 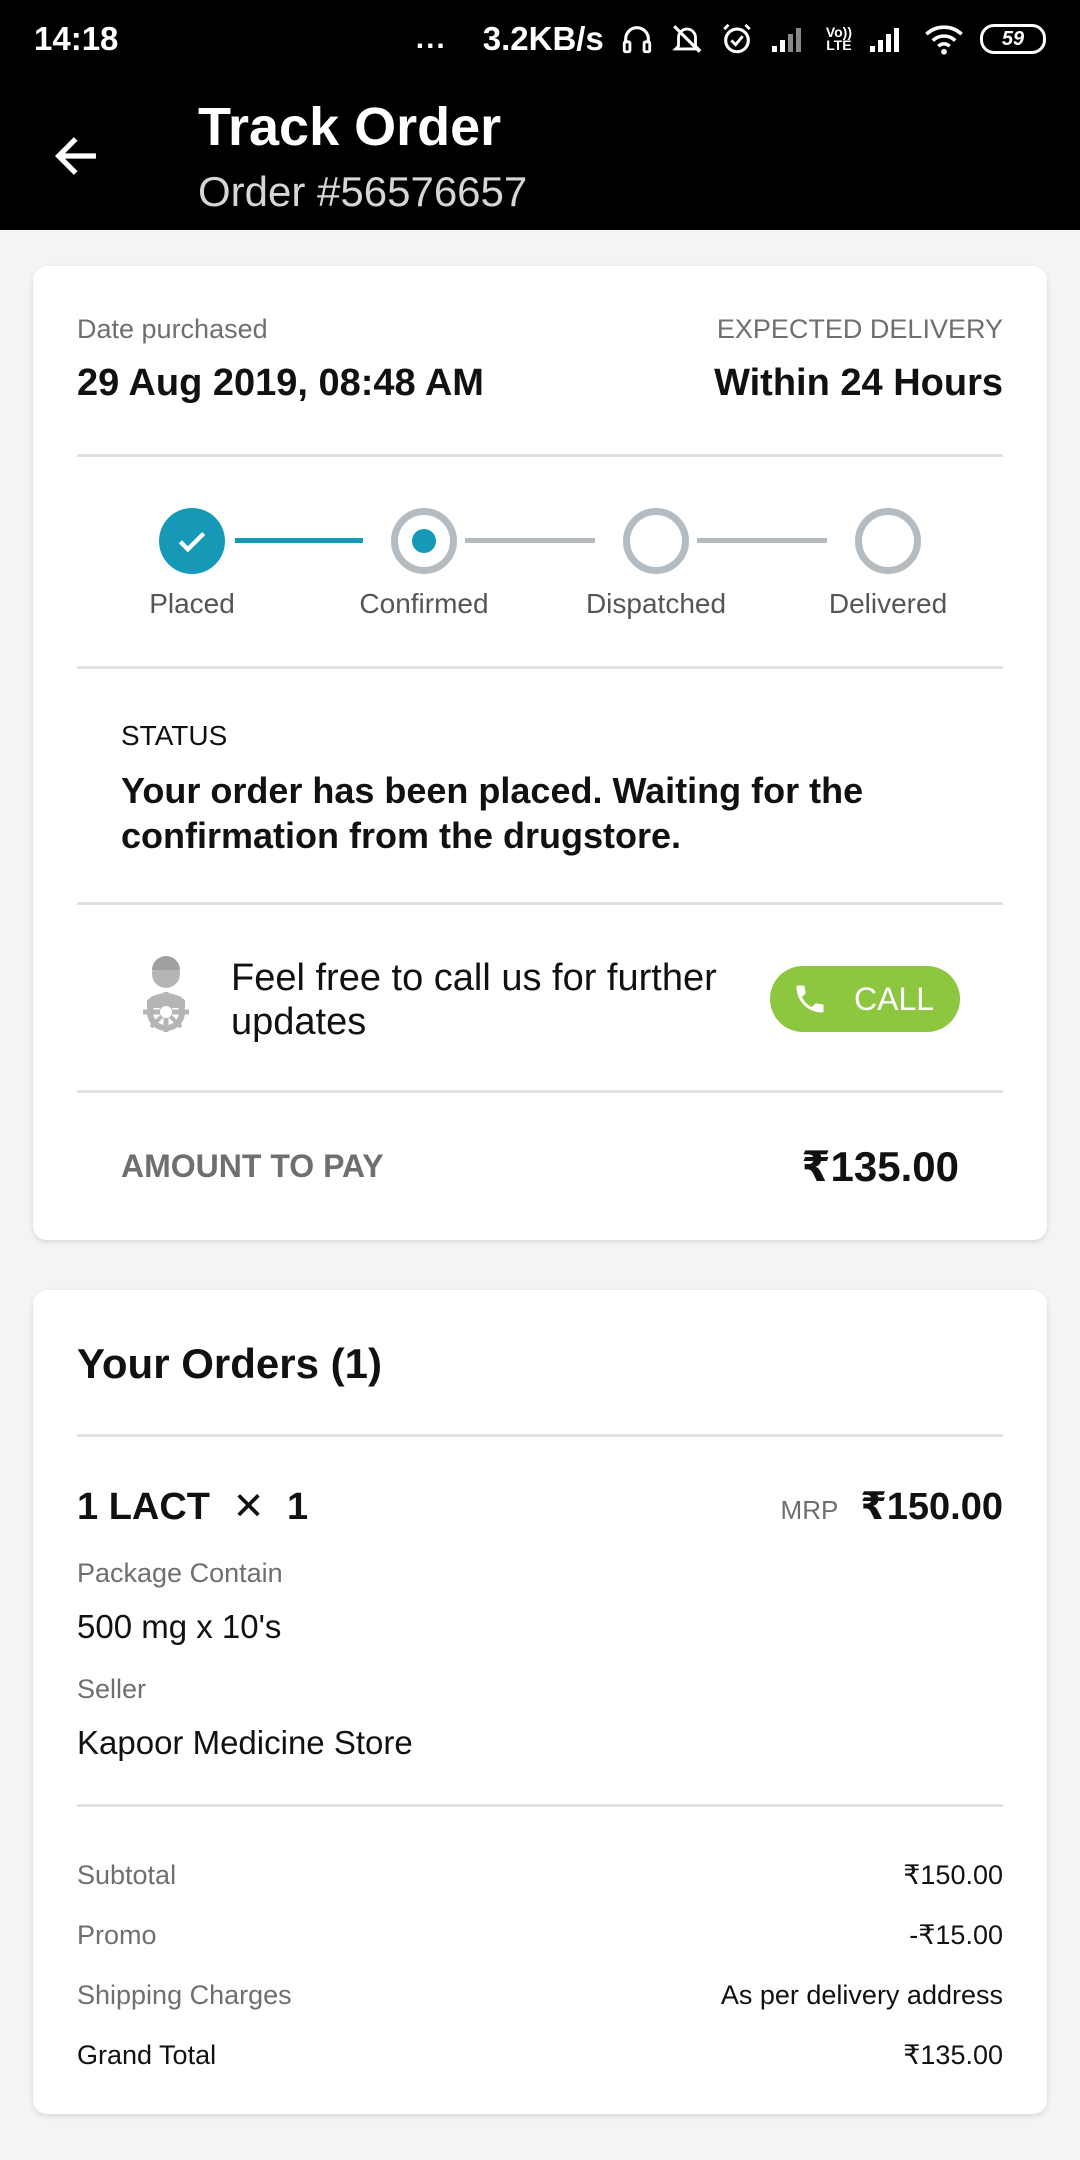 What do you see at coordinates (953, 1875) in the screenshot?
I see `subtotal-value: ₹150.00` at bounding box center [953, 1875].